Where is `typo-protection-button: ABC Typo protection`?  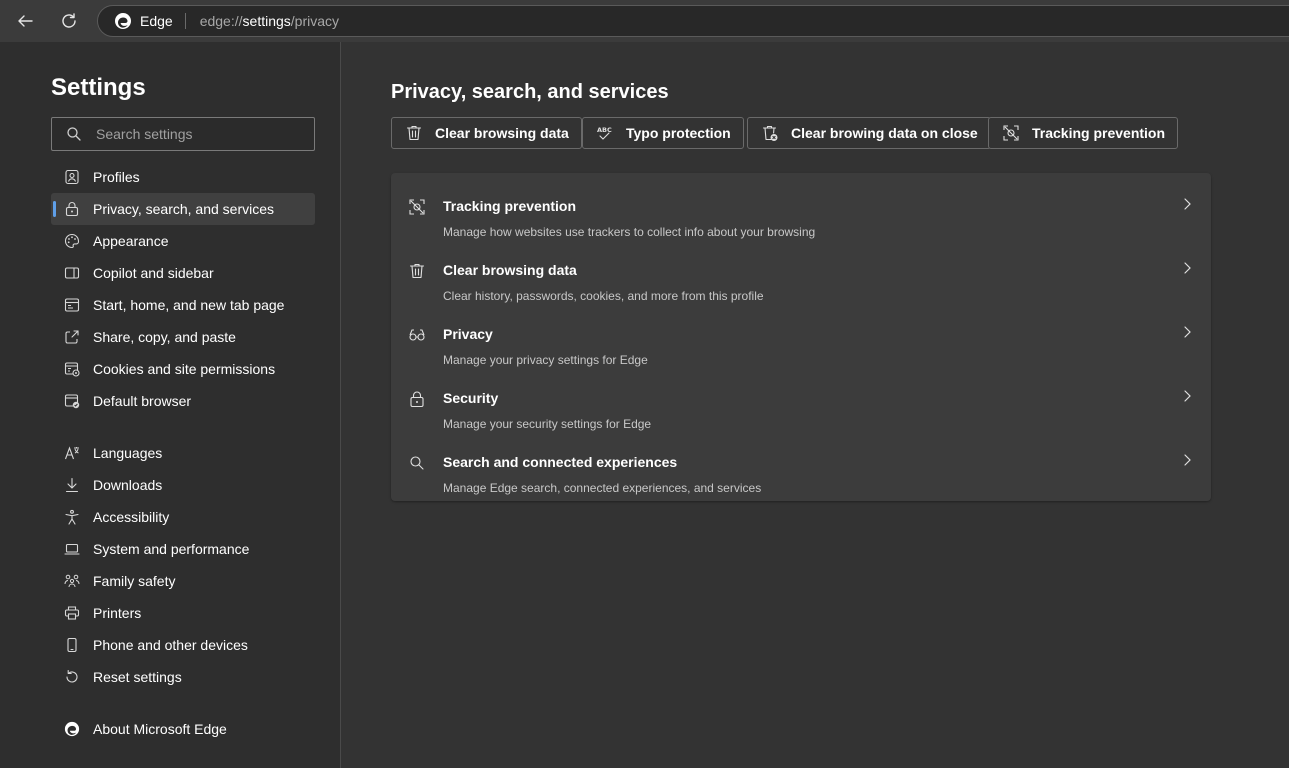 typo-protection-button: ABC Typo protection is located at coordinates (663, 133).